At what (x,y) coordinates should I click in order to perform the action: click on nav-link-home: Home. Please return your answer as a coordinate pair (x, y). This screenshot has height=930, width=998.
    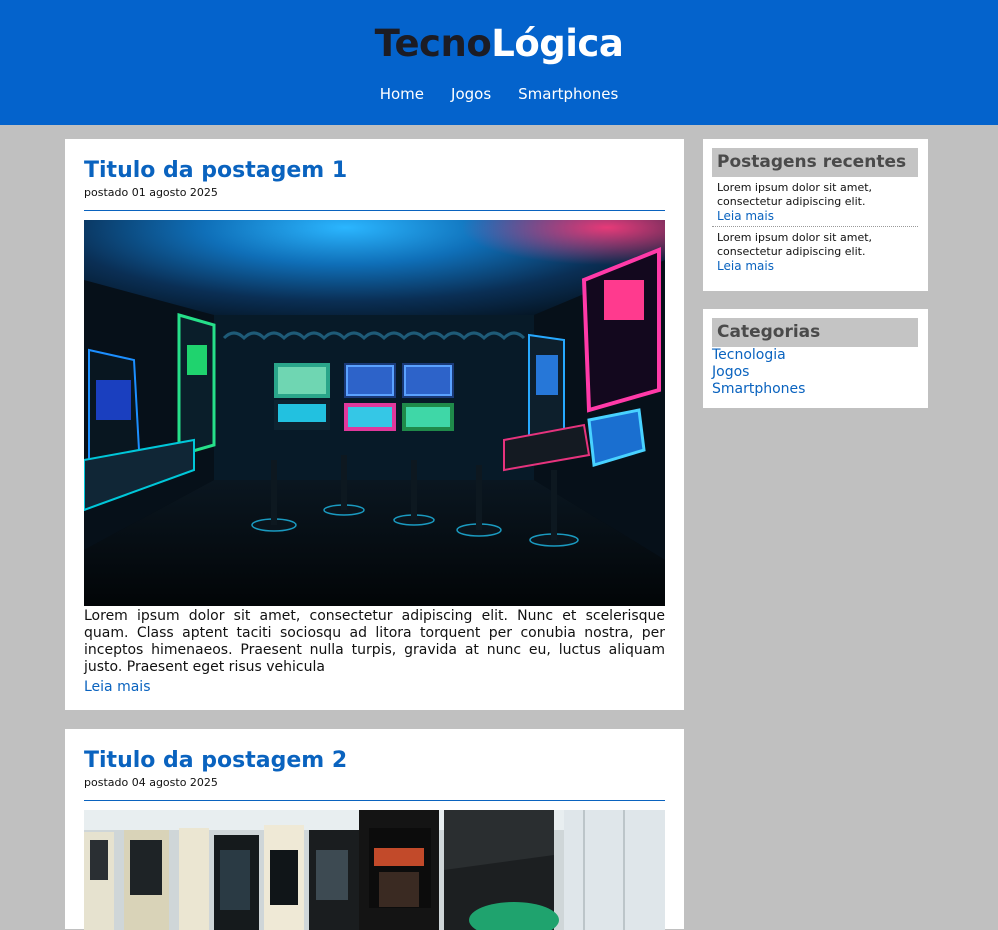
    Looking at the image, I should click on (402, 94).